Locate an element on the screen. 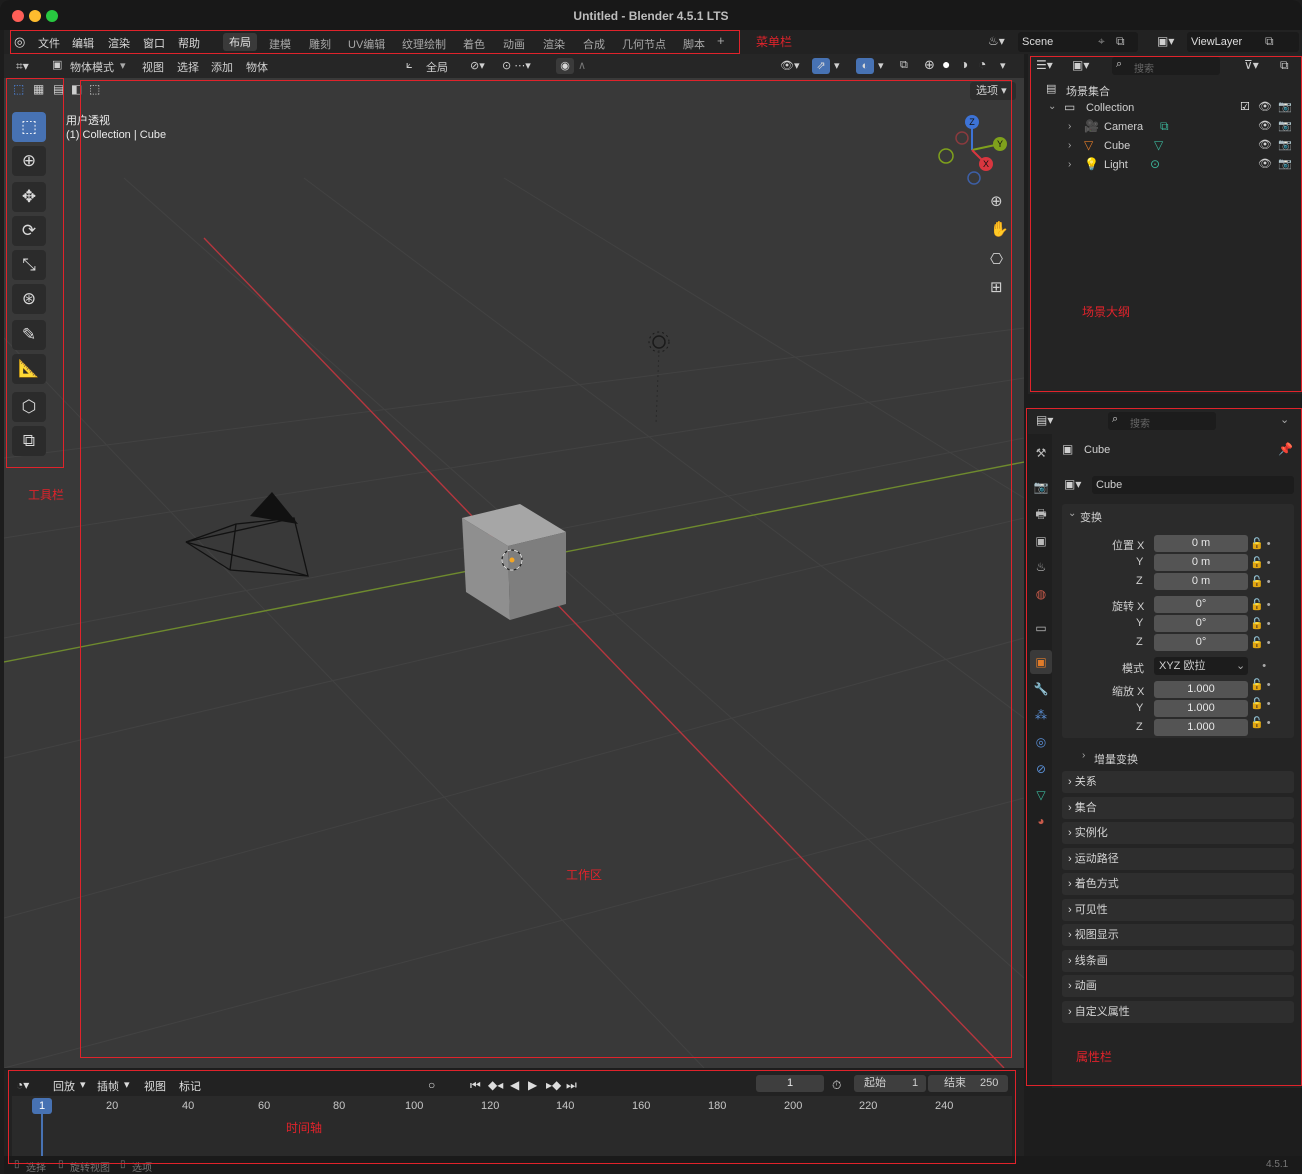 The image size is (1302, 1174). proportional-edit-icon: ◉ is located at coordinates (565, 66).